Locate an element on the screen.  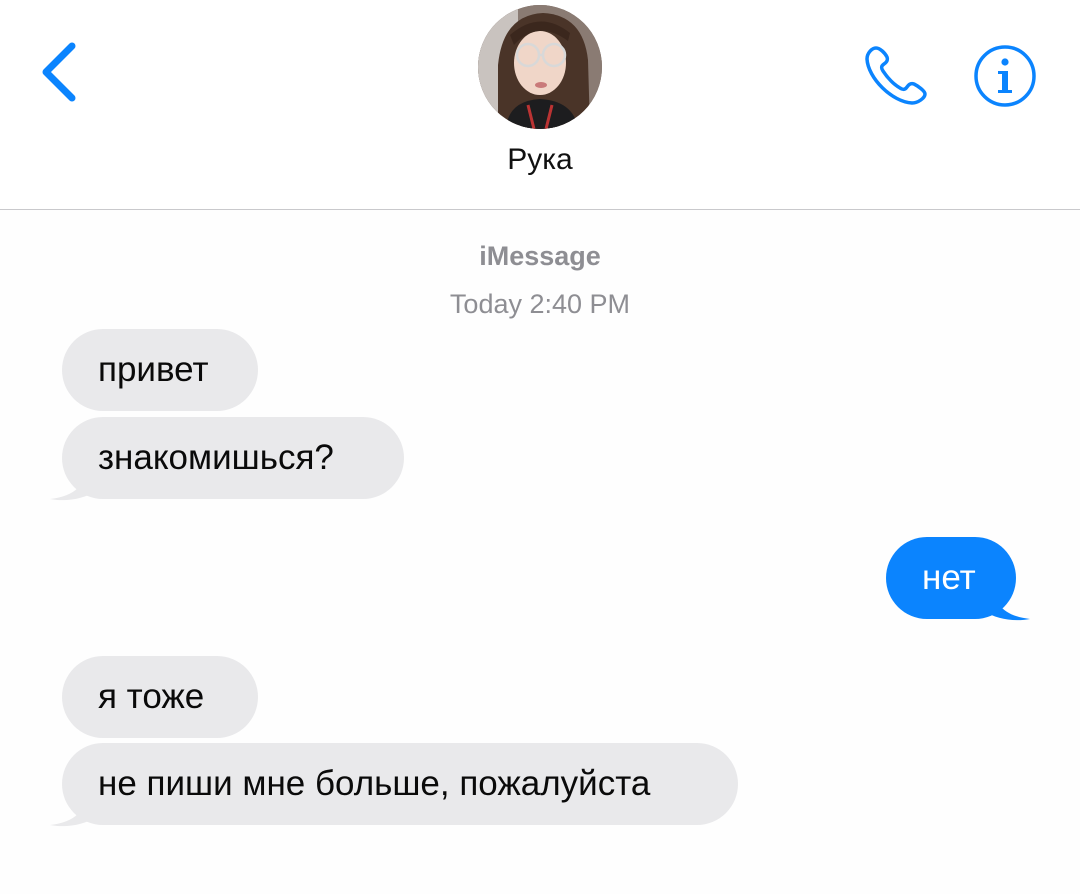
message-bubble-incoming: не пиши мне больше, пожалуйста is located at coordinates (400, 784).